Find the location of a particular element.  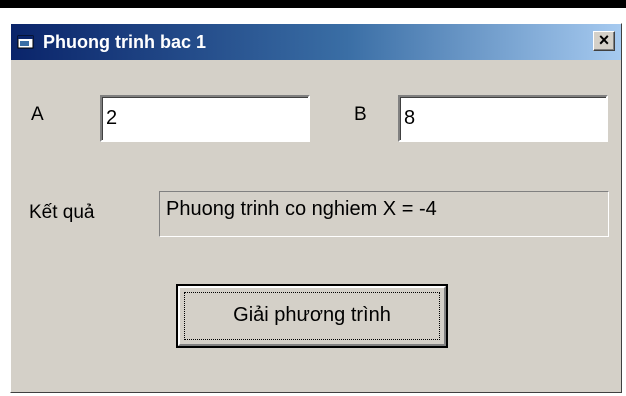

b-input is located at coordinates (503, 118).